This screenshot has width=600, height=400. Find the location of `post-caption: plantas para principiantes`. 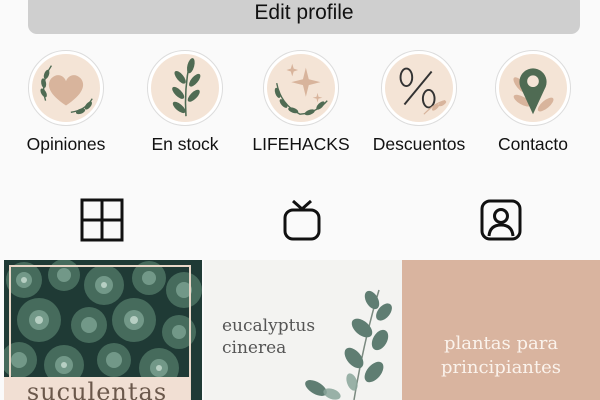

post-caption: plantas para principiantes is located at coordinates (501, 356).